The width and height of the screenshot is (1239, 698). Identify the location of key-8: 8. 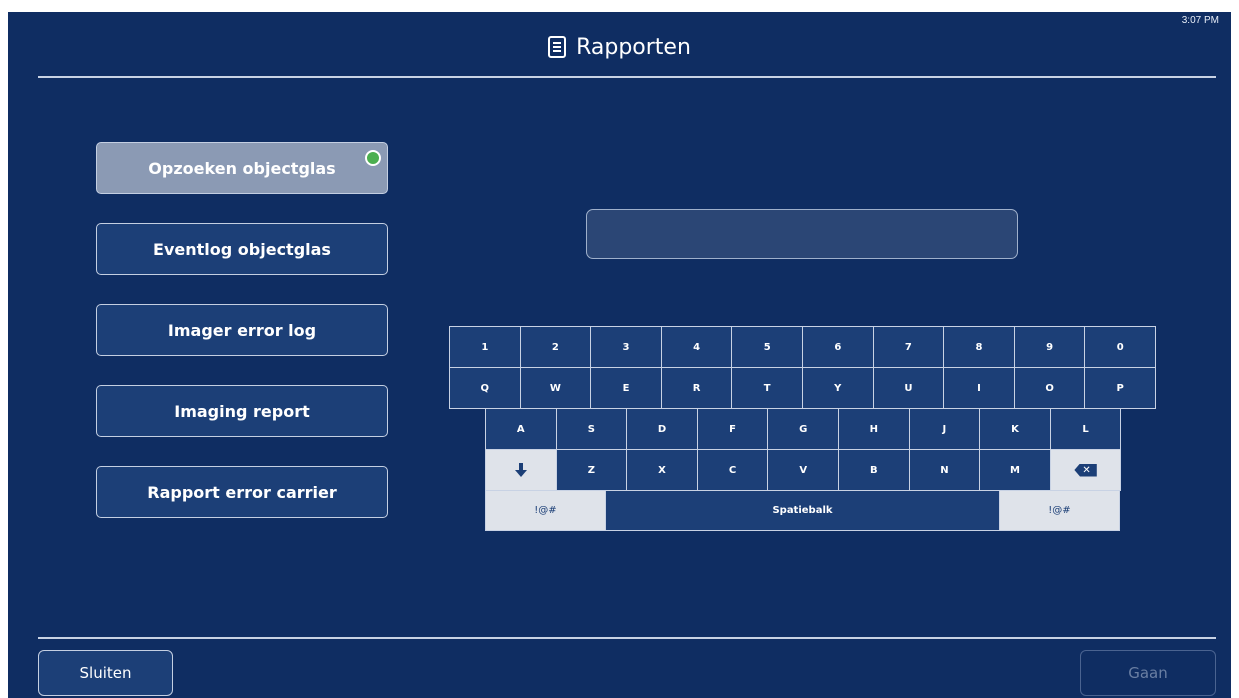
(979, 347).